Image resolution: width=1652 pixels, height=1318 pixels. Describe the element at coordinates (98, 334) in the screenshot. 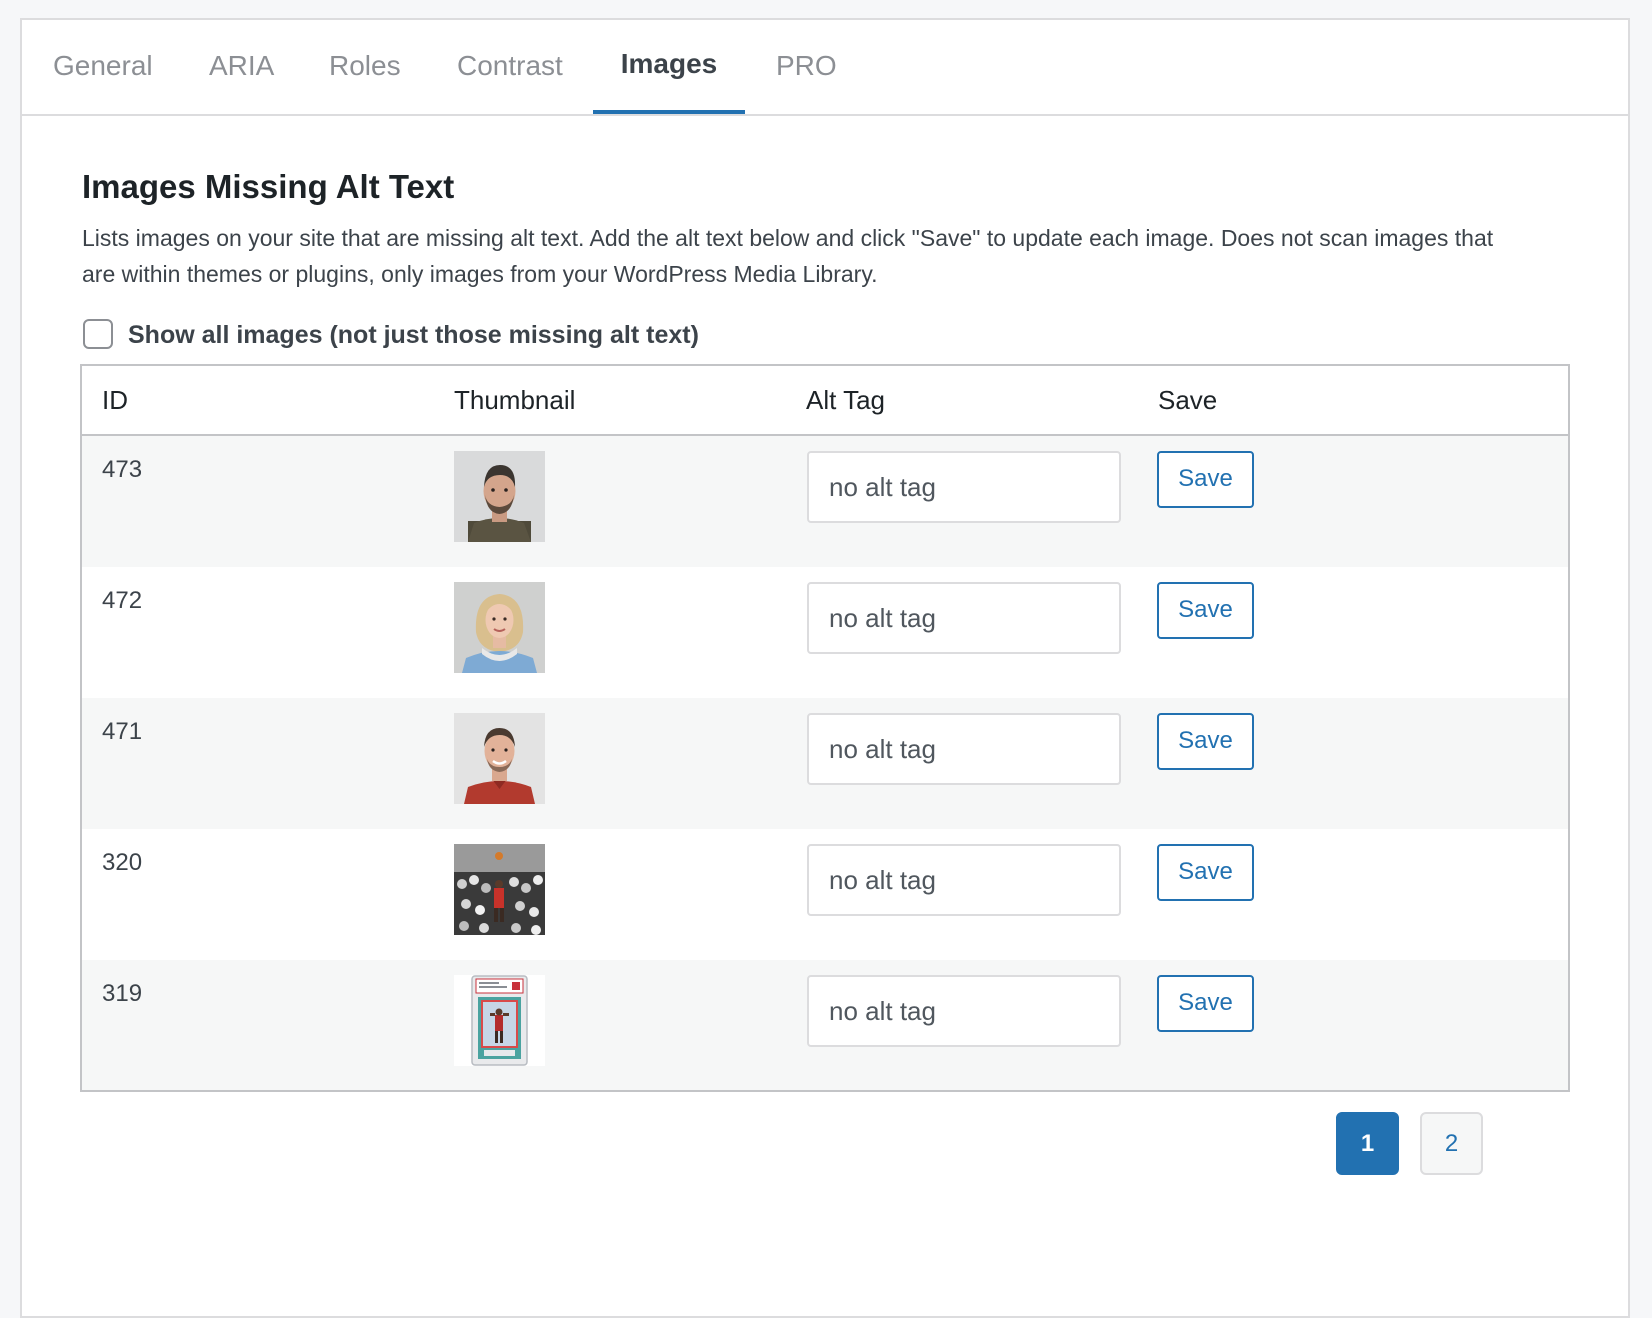

I see `show-all-images-checkbox` at that location.